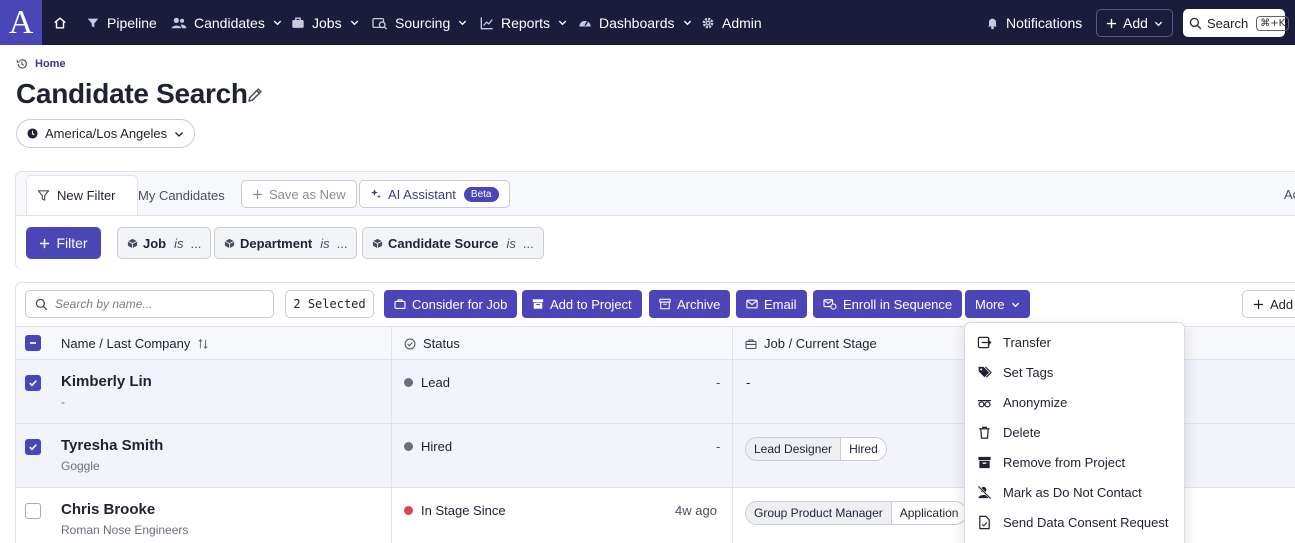  I want to click on selected-count: 2 Selected, so click(329, 304).